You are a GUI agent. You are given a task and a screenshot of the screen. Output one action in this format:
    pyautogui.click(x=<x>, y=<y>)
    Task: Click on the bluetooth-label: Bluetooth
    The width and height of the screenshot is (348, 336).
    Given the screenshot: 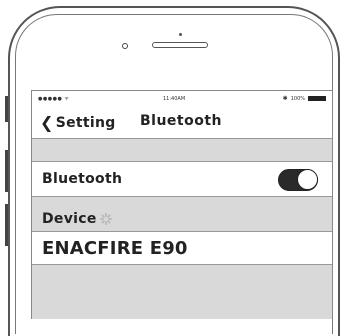 What is the action you would take?
    pyautogui.click(x=82, y=179)
    